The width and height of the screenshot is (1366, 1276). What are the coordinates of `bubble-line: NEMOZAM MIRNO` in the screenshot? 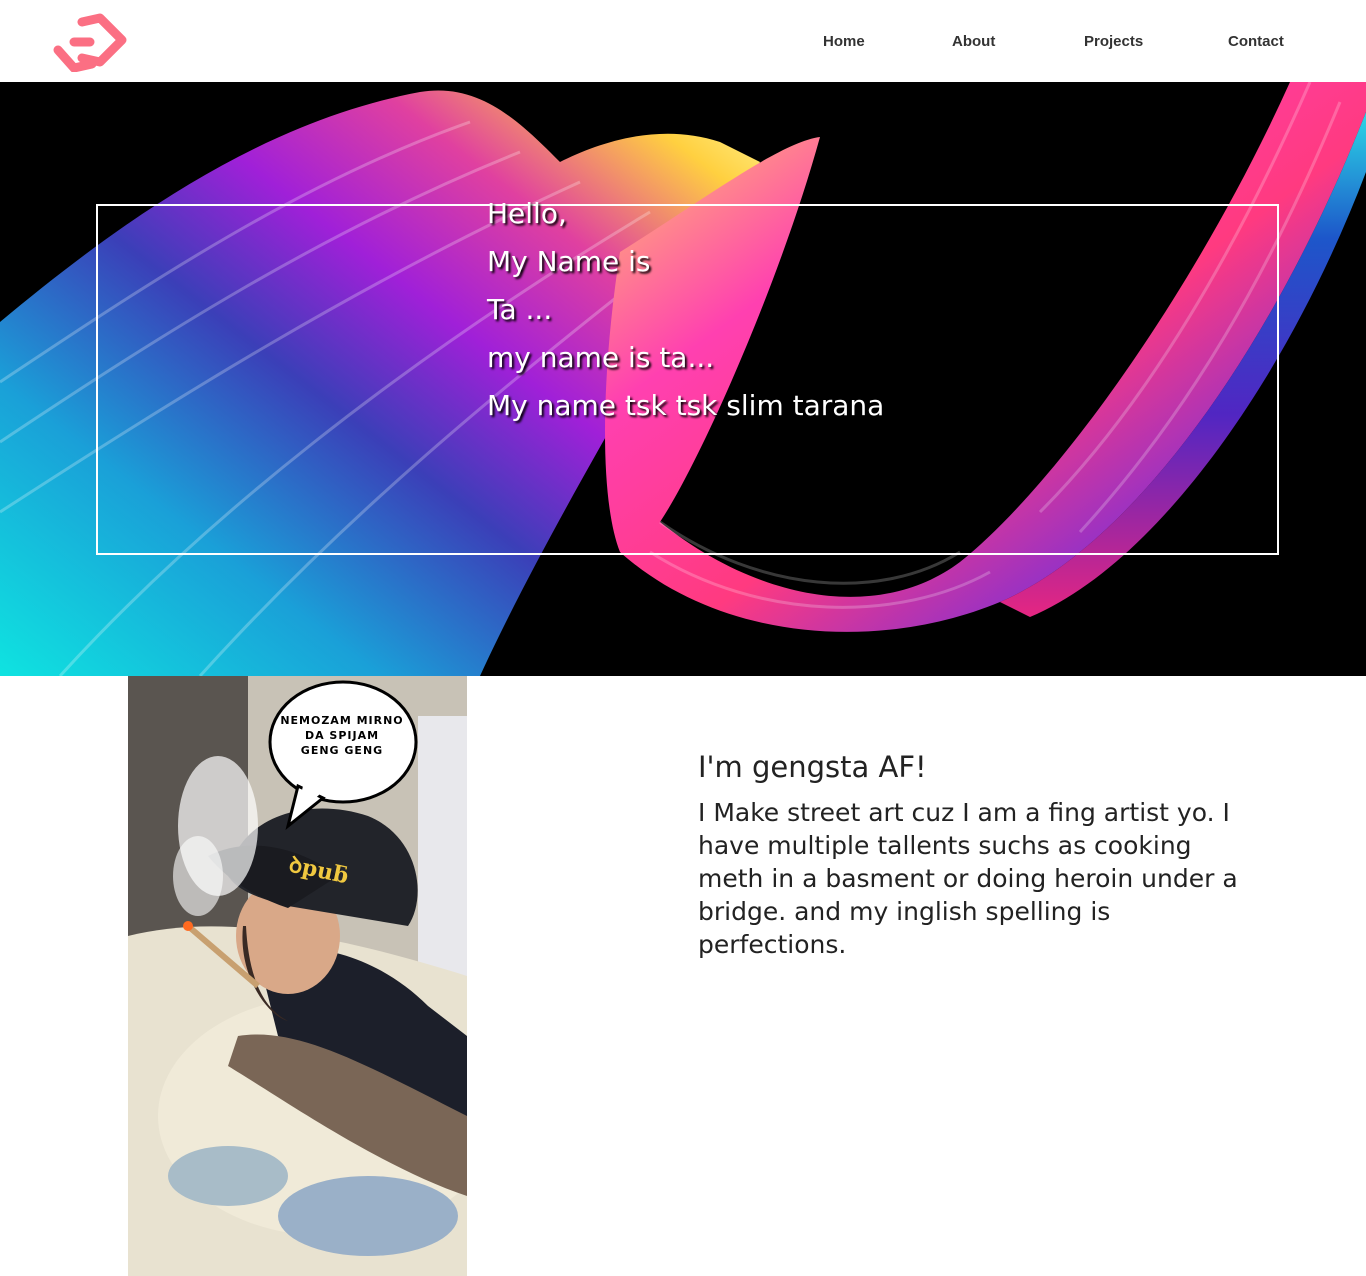 It's located at (342, 720).